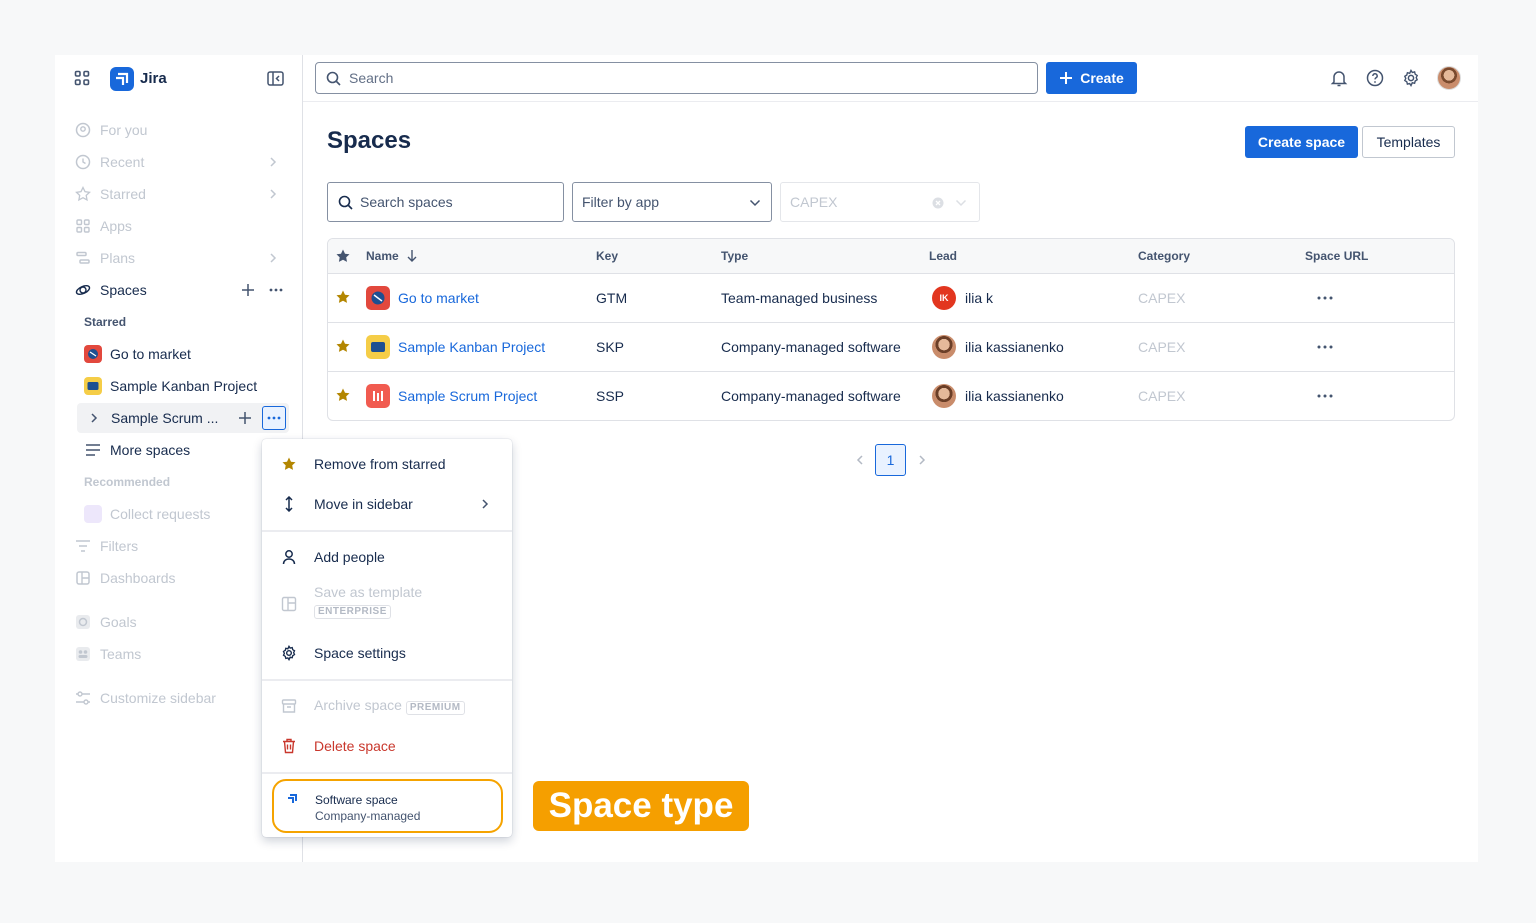 The width and height of the screenshot is (1536, 923). I want to click on column-header-category: Category, so click(1164, 256).